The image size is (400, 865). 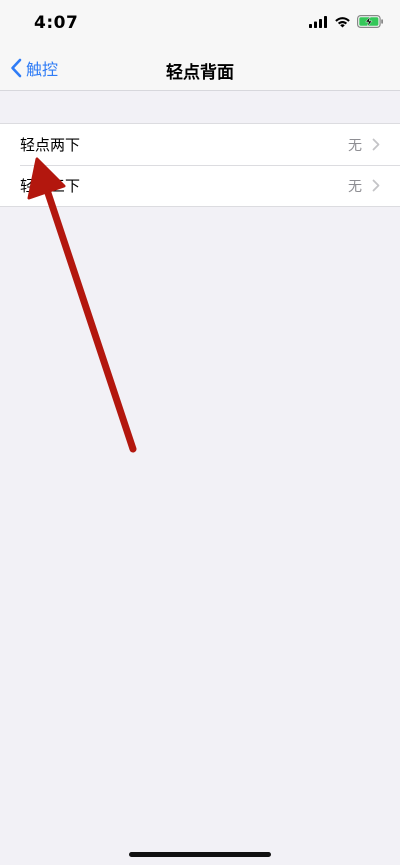 I want to click on settings-list: 轻点两下 无 轻点三下 无, so click(x=200, y=165).